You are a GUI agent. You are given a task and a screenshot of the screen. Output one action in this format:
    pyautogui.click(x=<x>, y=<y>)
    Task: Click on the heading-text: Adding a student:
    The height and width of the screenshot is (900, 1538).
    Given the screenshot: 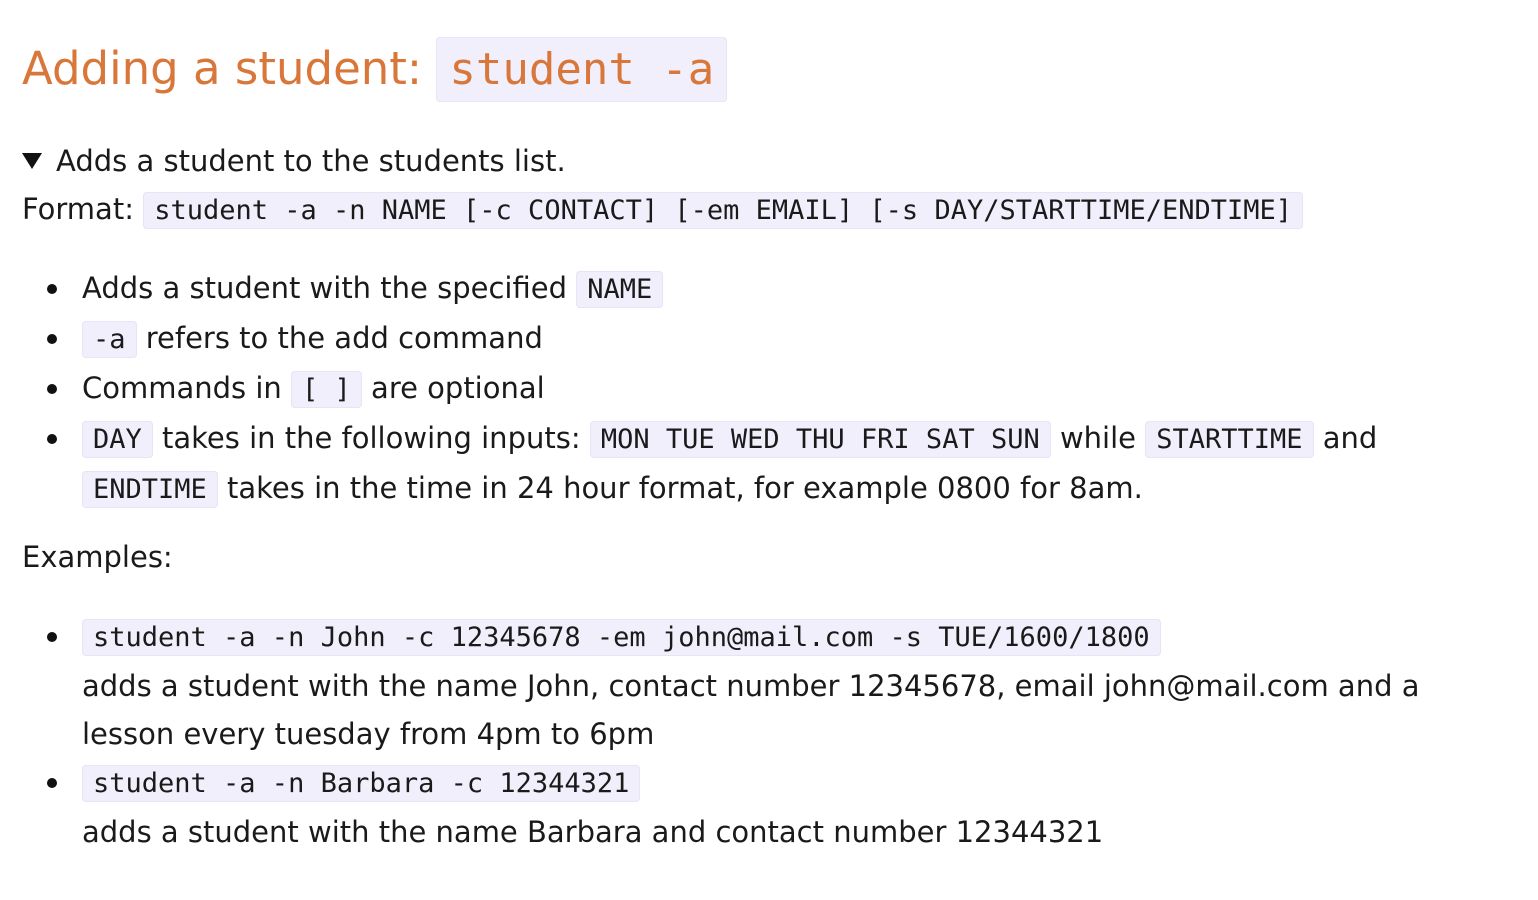 What is the action you would take?
    pyautogui.click(x=229, y=68)
    